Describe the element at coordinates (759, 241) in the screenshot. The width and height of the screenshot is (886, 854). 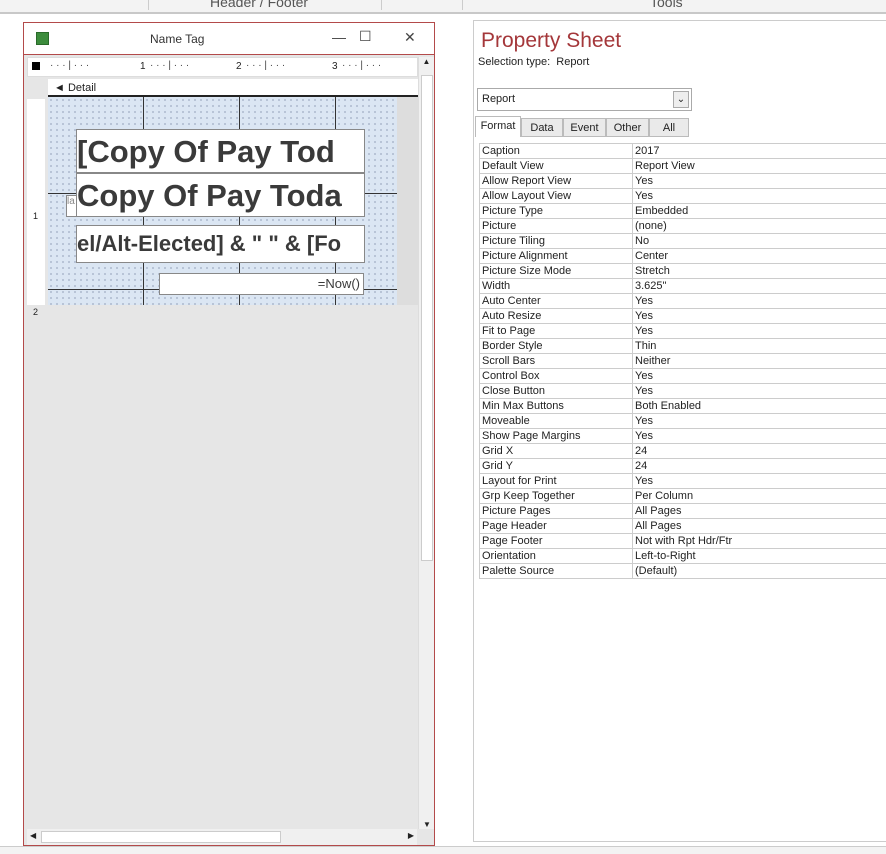
I see `property-value: No` at that location.